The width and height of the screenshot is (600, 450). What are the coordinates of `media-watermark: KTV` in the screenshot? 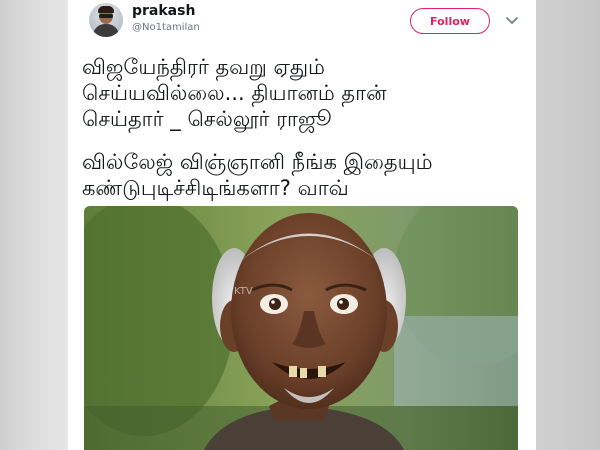 It's located at (243, 291).